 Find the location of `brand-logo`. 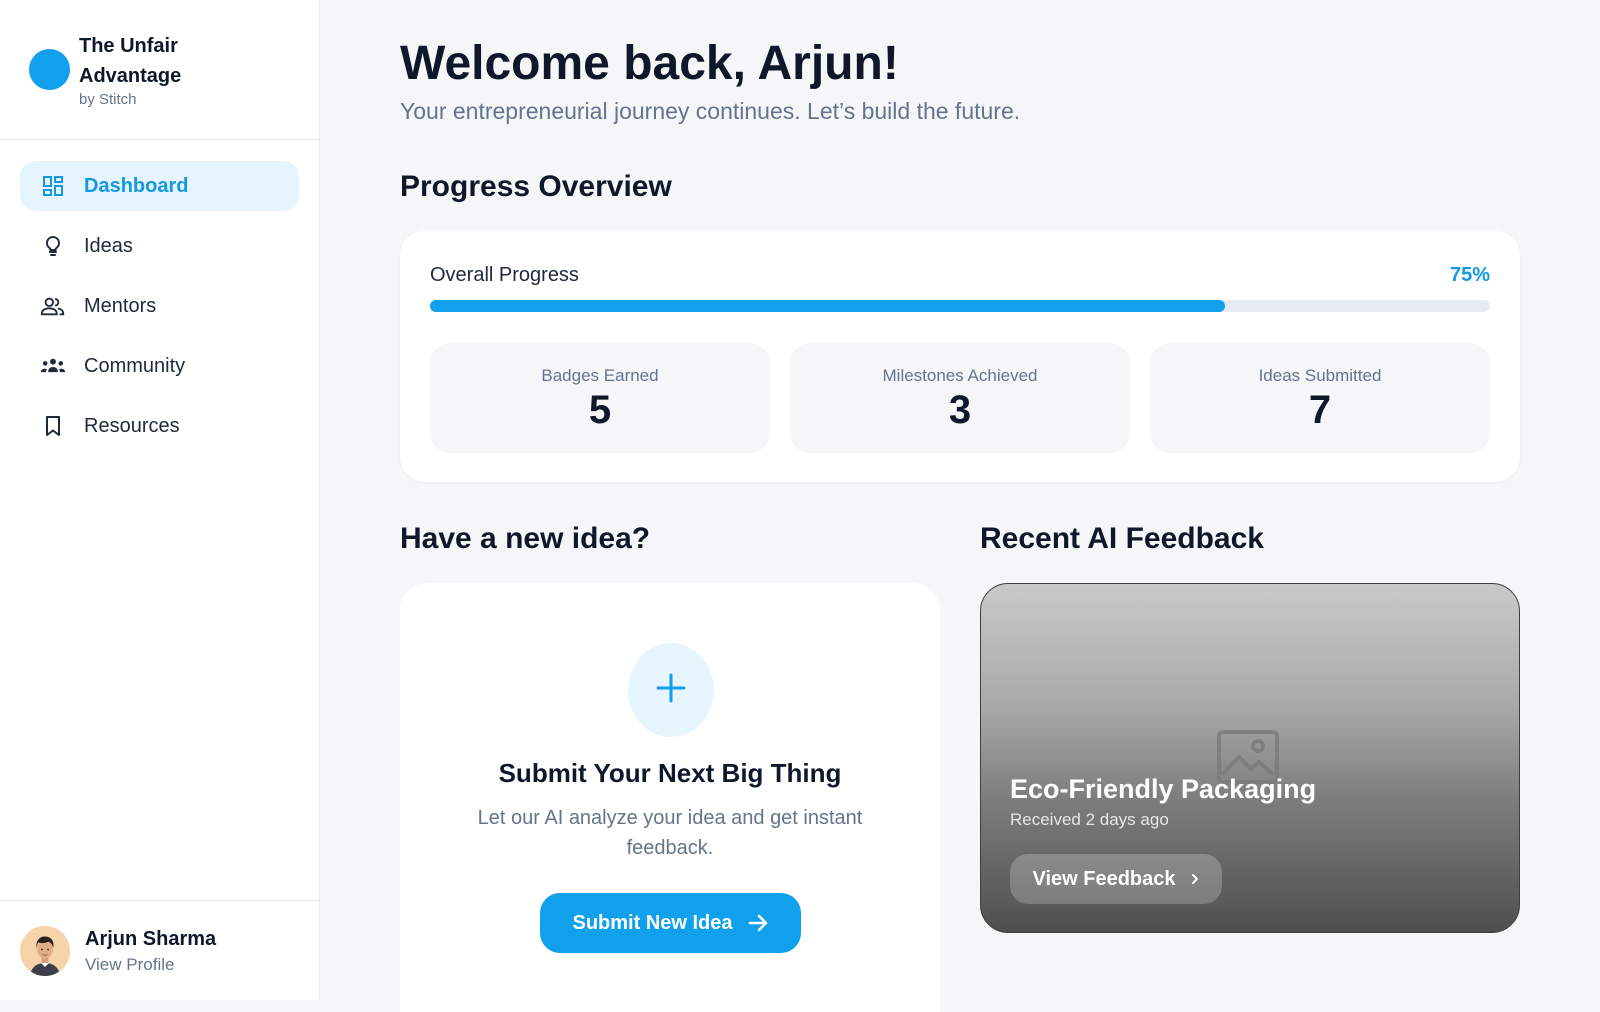

brand-logo is located at coordinates (49, 69).